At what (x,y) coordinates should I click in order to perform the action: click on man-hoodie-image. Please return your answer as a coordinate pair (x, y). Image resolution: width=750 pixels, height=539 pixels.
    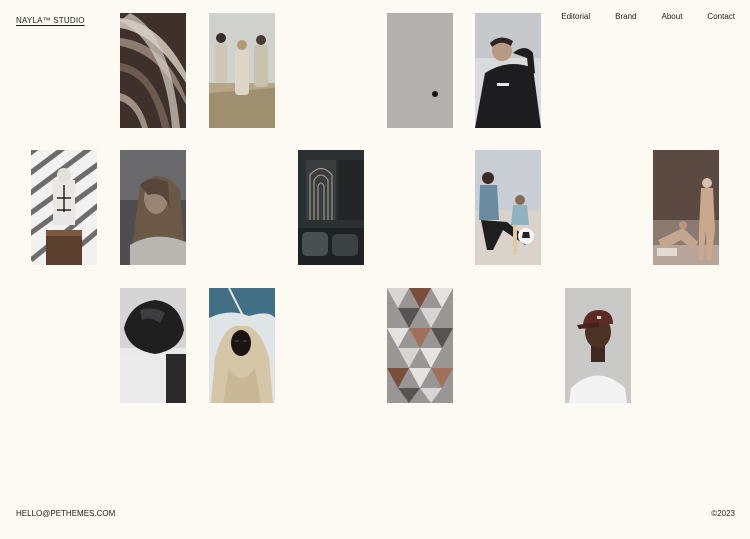
    Looking at the image, I should click on (508, 70).